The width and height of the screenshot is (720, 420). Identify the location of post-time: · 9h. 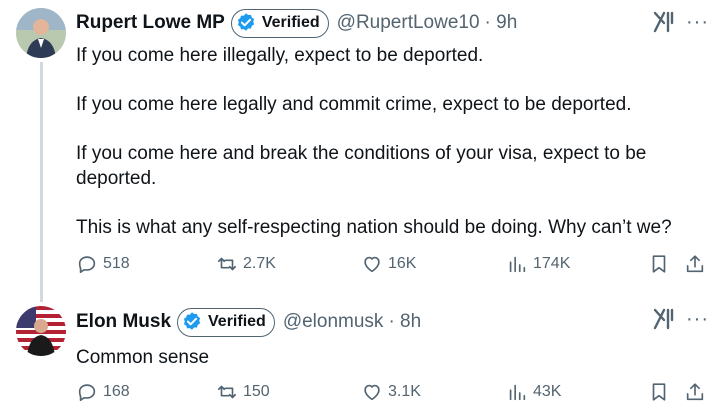
(501, 23).